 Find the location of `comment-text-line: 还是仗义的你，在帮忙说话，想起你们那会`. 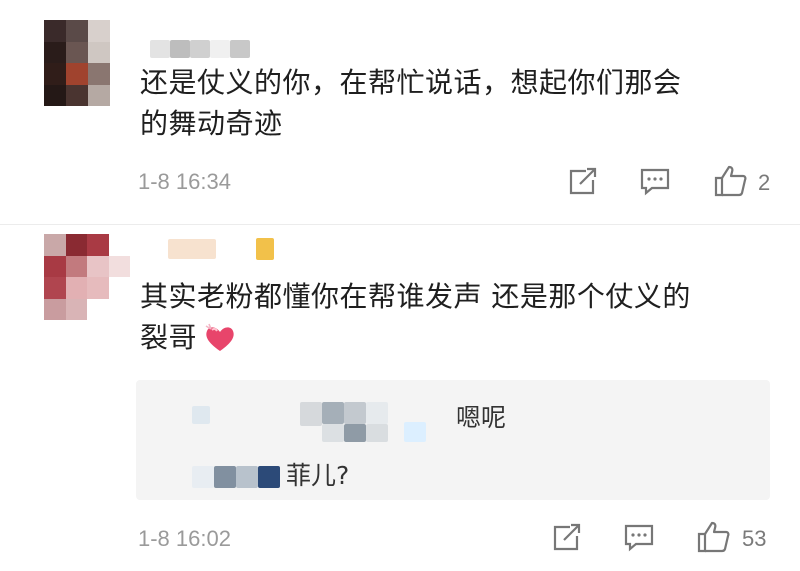

comment-text-line: 还是仗义的你，在帮忙说话，想起你们那会 is located at coordinates (411, 82).